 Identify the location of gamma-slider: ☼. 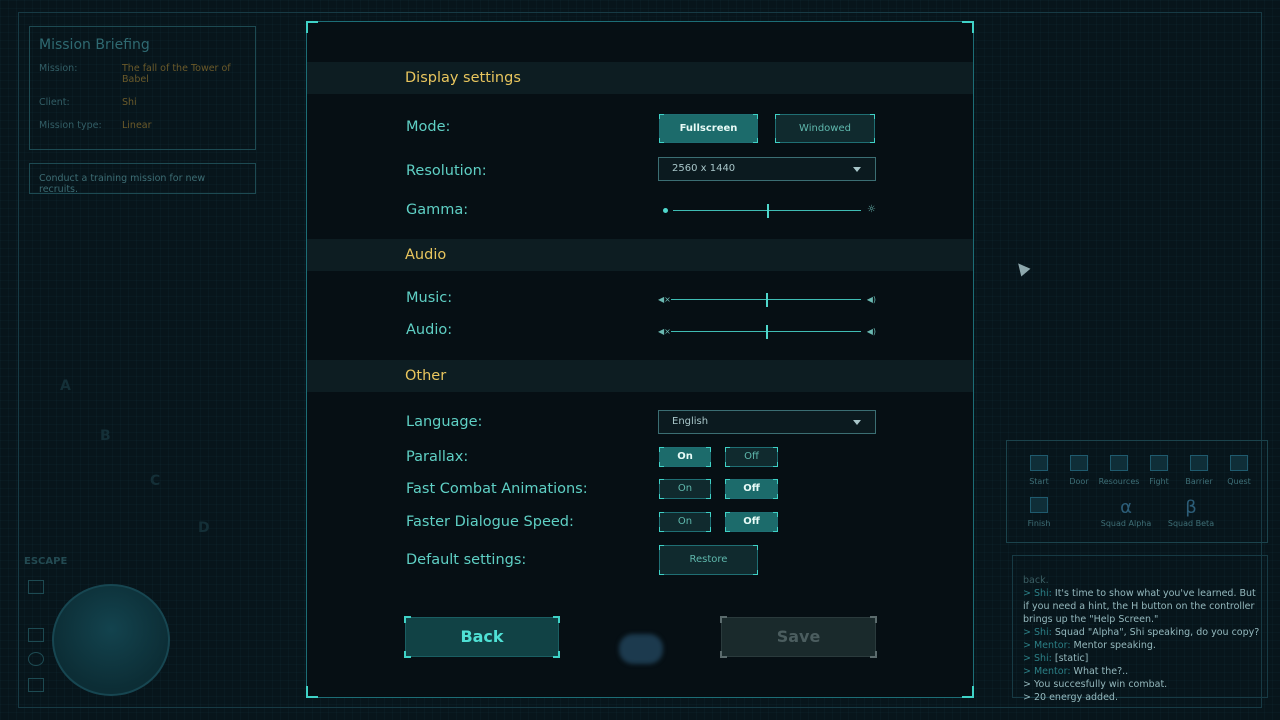
(767, 211).